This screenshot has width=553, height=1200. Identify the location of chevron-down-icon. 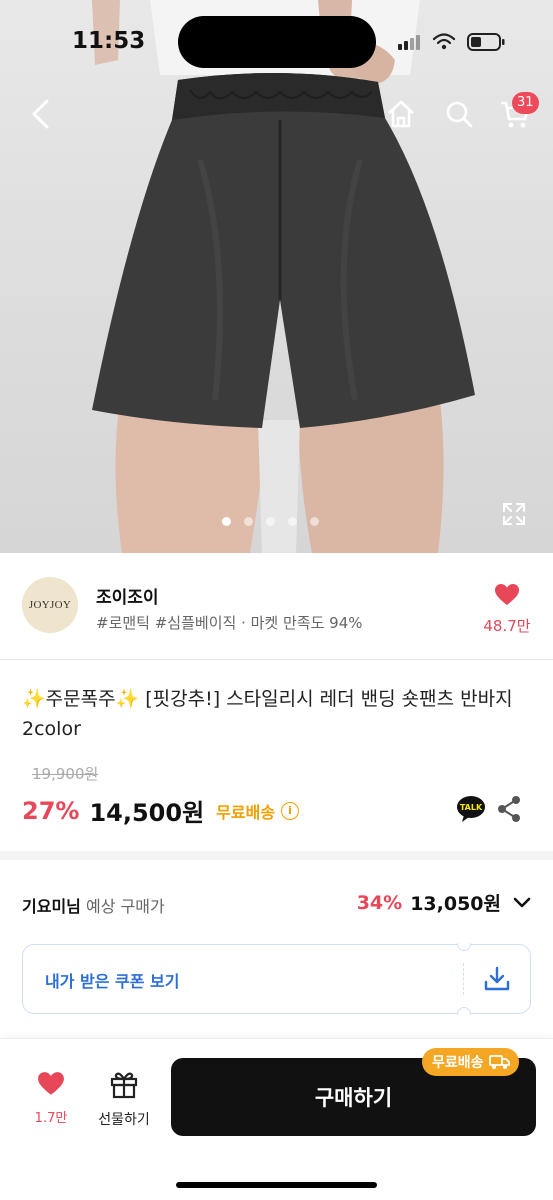
(522, 903).